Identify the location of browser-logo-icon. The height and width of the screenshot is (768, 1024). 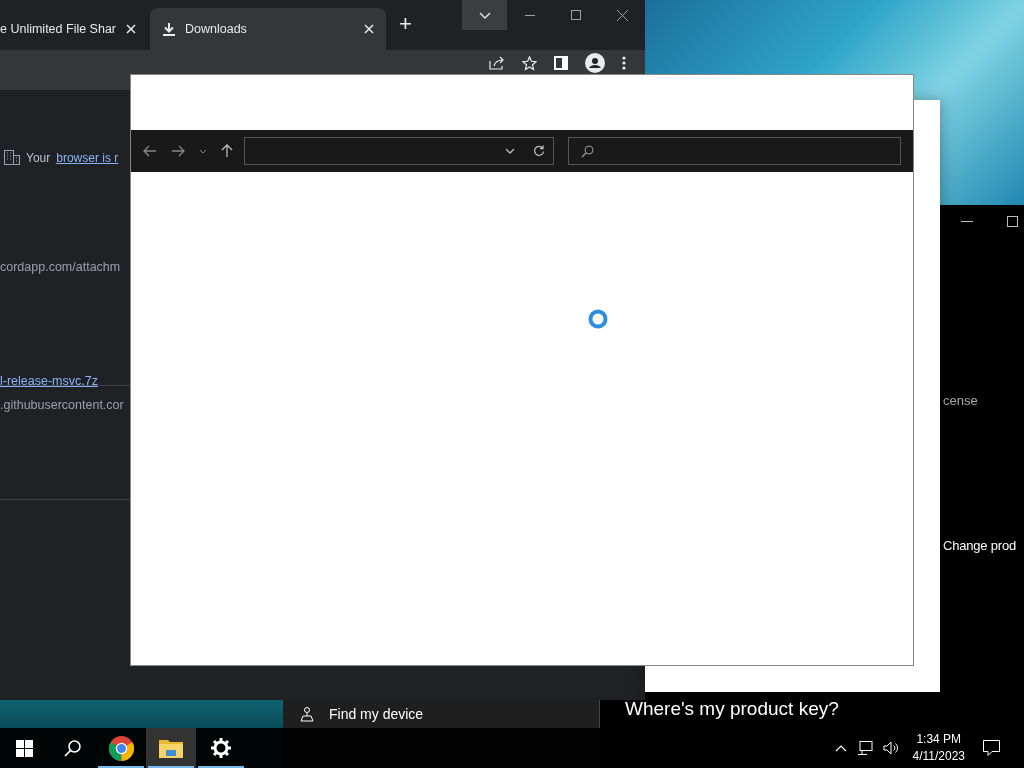
(121, 748).